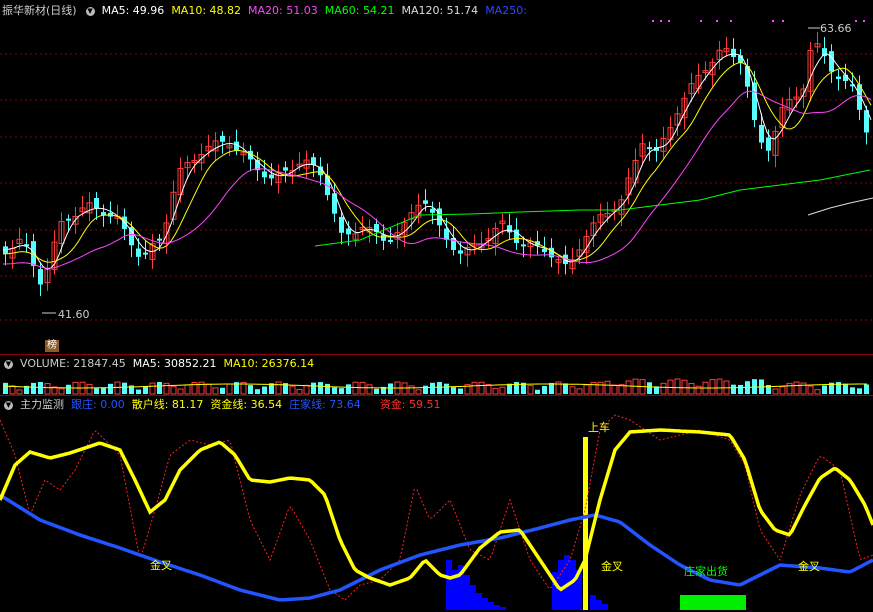 The width and height of the screenshot is (873, 612). Describe the element at coordinates (39, 11) in the screenshot. I see `stock-title: 振华新材(日线)` at that location.